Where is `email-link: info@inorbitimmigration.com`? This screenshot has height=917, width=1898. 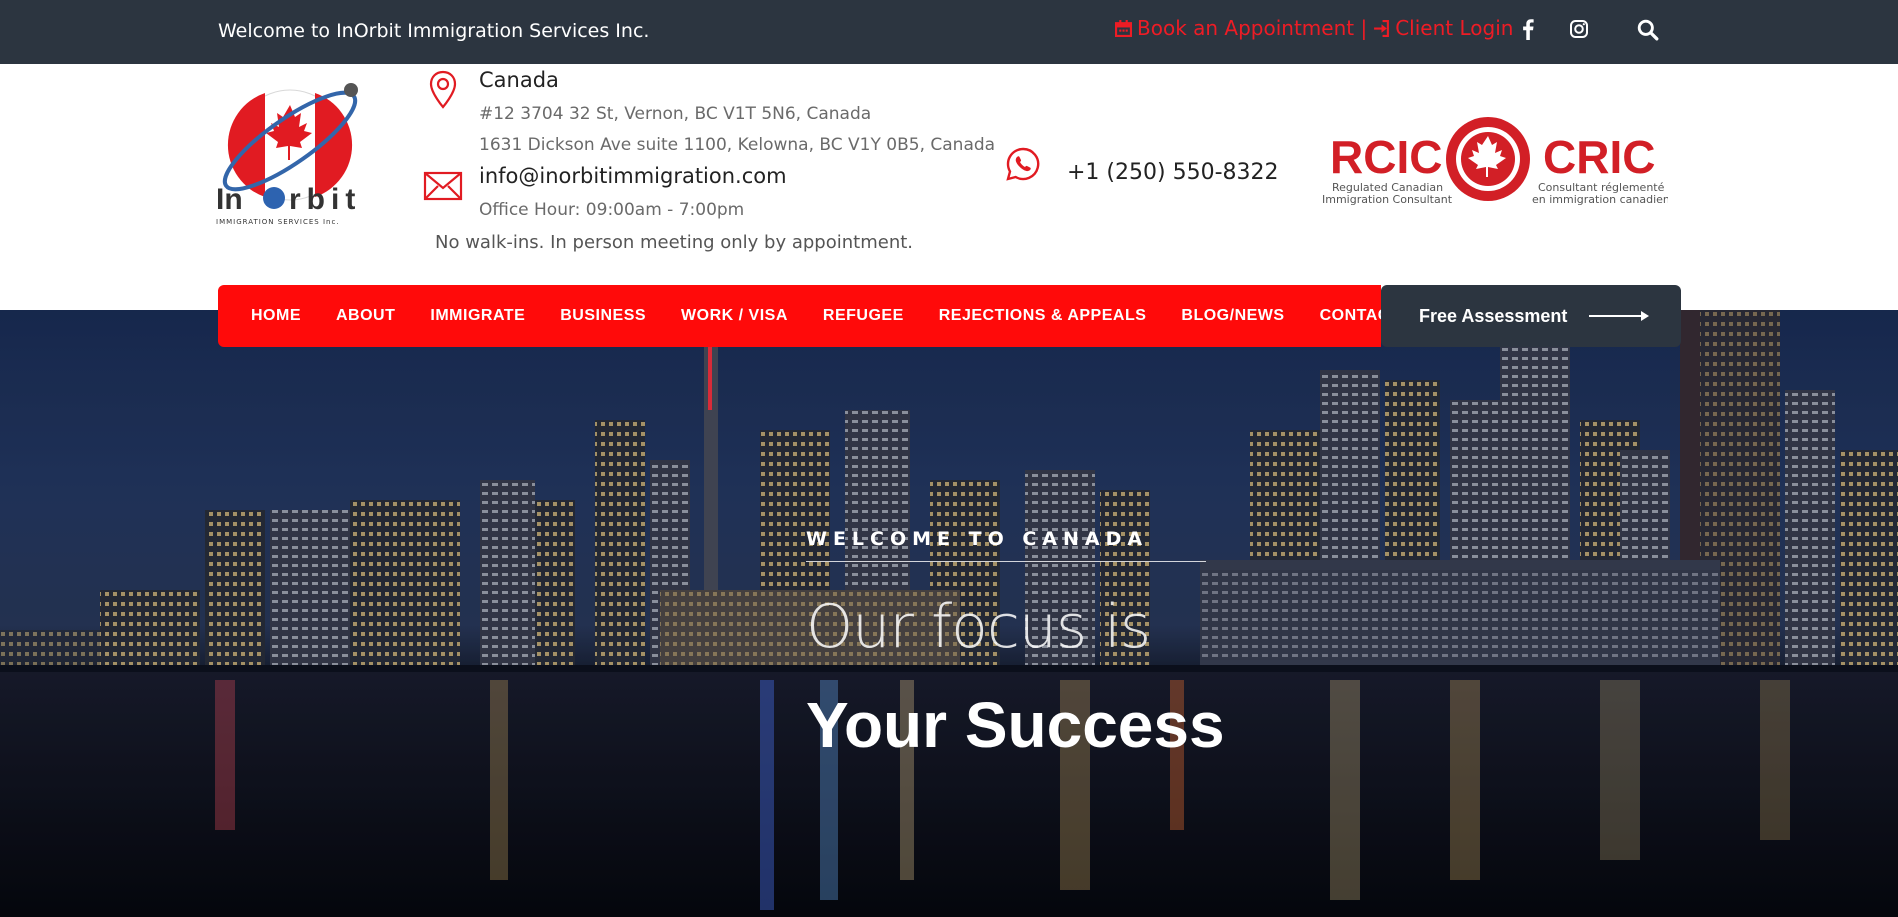
email-link: info@inorbitimmigration.com is located at coordinates (633, 176).